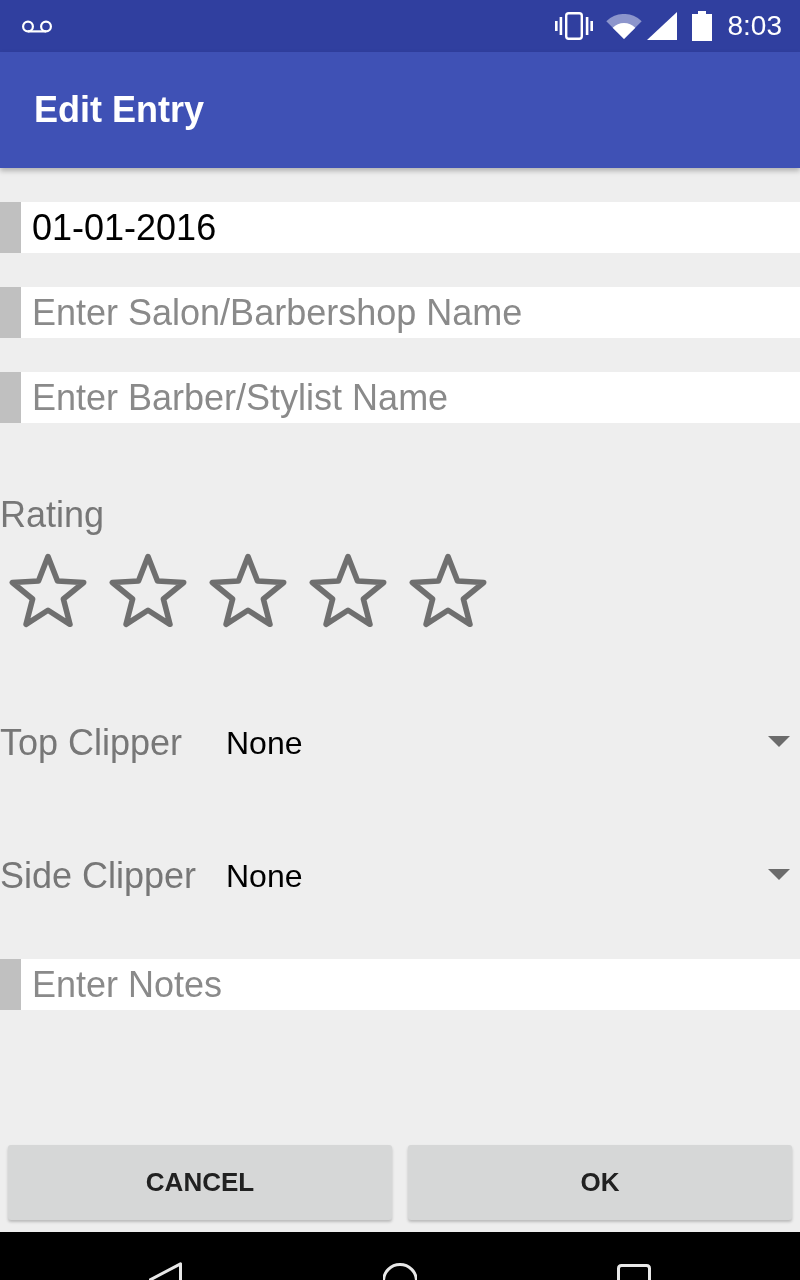 The height and width of the screenshot is (1280, 800). I want to click on back-icon, so click(166, 1271).